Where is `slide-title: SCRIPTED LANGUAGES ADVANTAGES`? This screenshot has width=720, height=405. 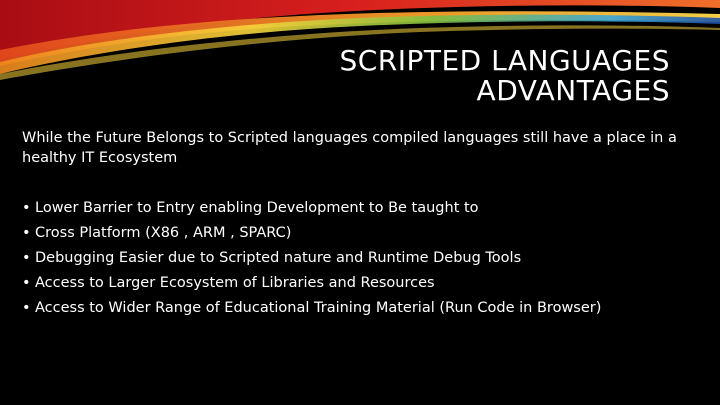 slide-title: SCRIPTED LANGUAGES ADVANTAGES is located at coordinates (390, 76).